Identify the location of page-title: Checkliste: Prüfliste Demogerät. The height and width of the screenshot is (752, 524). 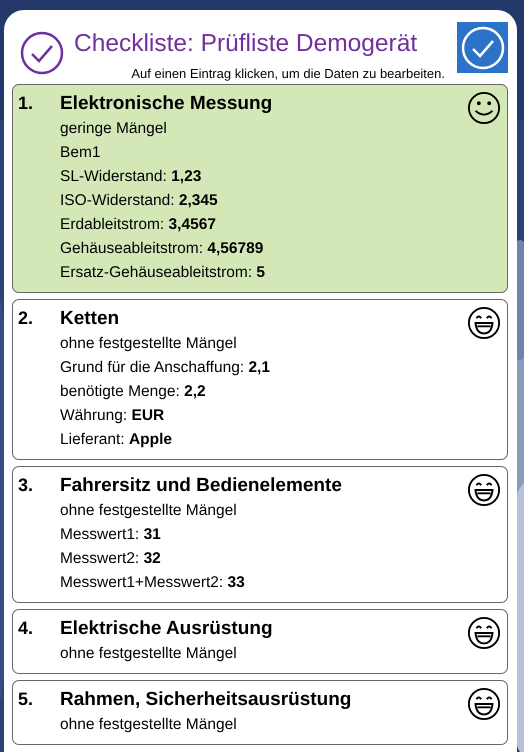
(246, 44).